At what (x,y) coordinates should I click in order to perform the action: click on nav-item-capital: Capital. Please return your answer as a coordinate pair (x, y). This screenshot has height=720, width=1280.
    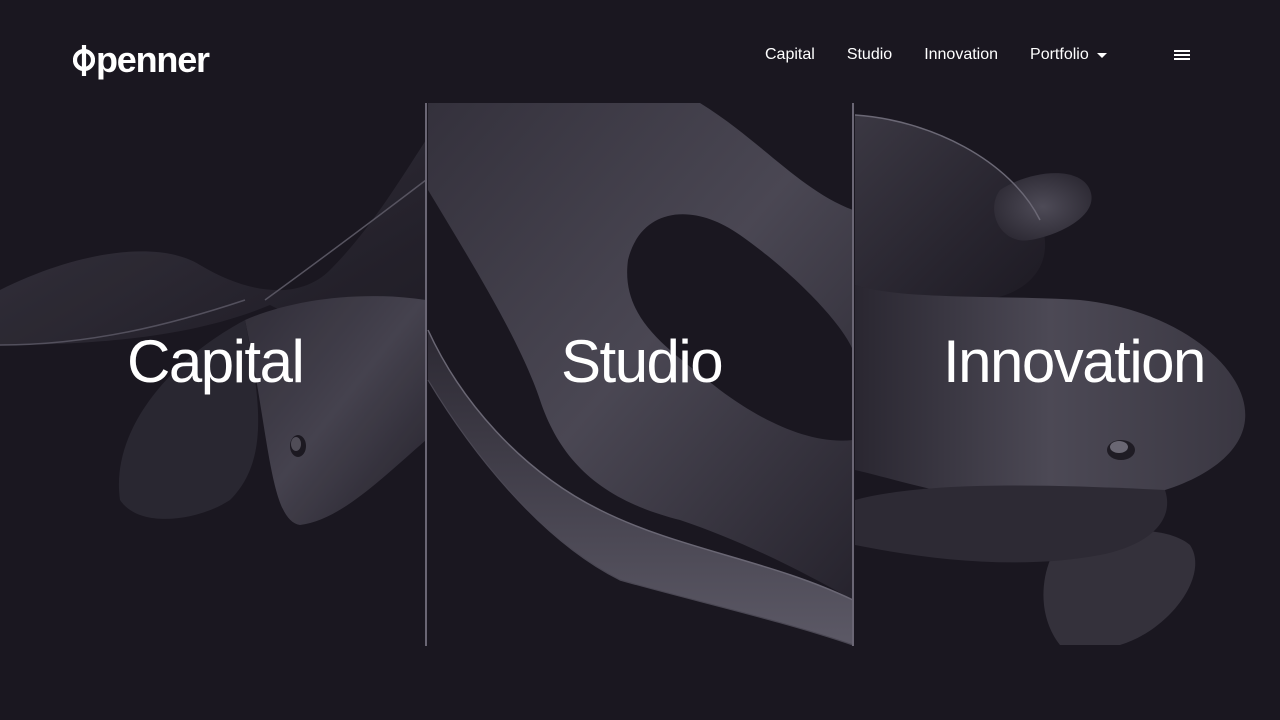
    Looking at the image, I should click on (790, 55).